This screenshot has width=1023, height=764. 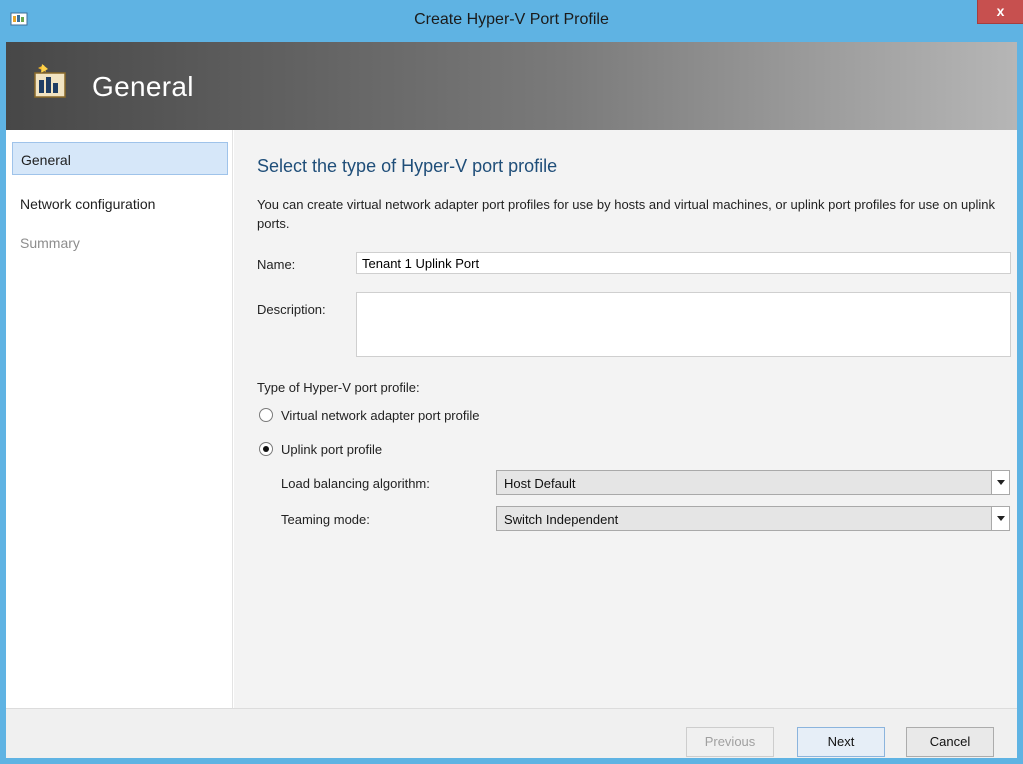 I want to click on wizard-page-icon, so click(x=50, y=82).